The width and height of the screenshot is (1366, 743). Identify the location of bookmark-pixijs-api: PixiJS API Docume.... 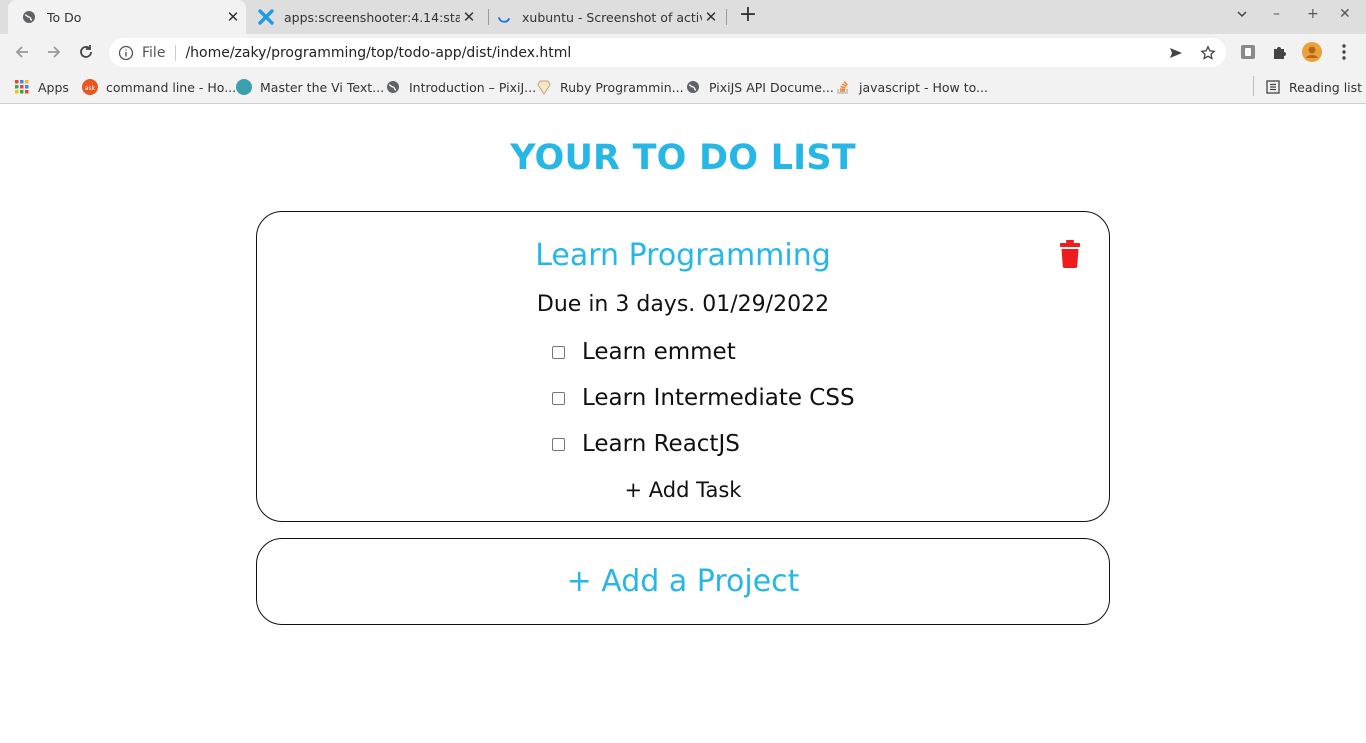
(759, 87).